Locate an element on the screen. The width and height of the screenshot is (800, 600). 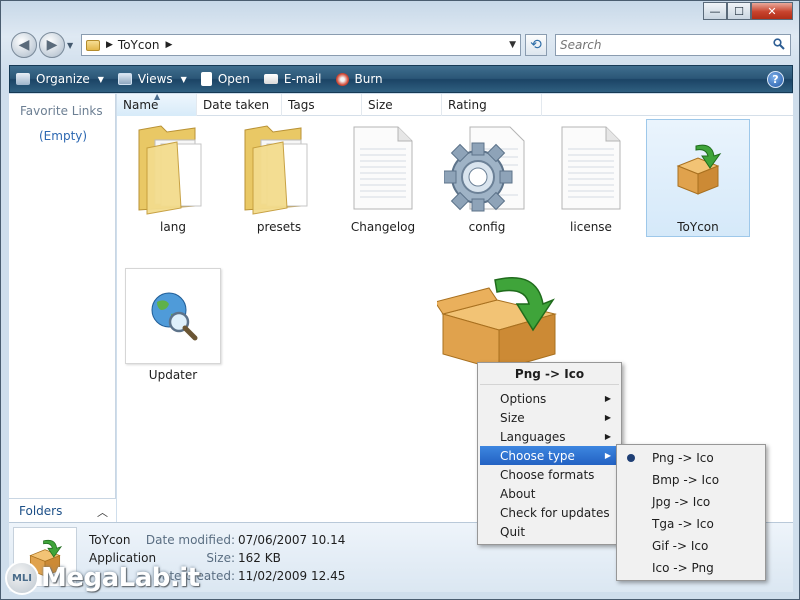
menu-item-label: Languages is located at coordinates (533, 436).